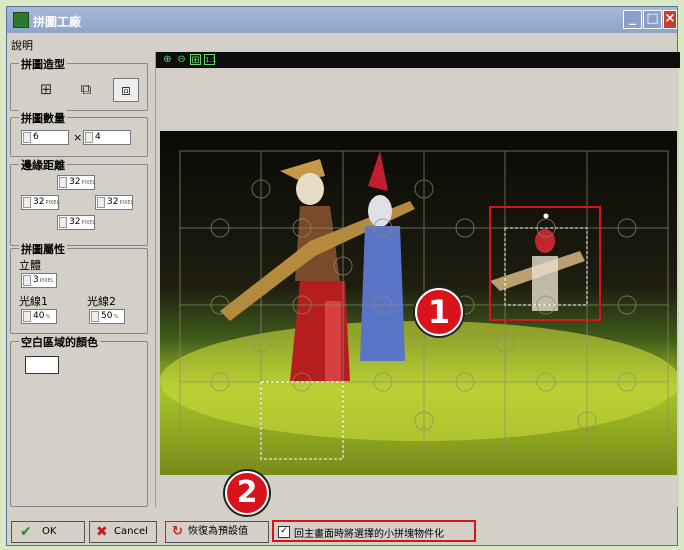 This screenshot has height=550, width=684. Describe the element at coordinates (79, 420) in the screenshot. I see `blank-color-group: 空白區域的顏色` at that location.